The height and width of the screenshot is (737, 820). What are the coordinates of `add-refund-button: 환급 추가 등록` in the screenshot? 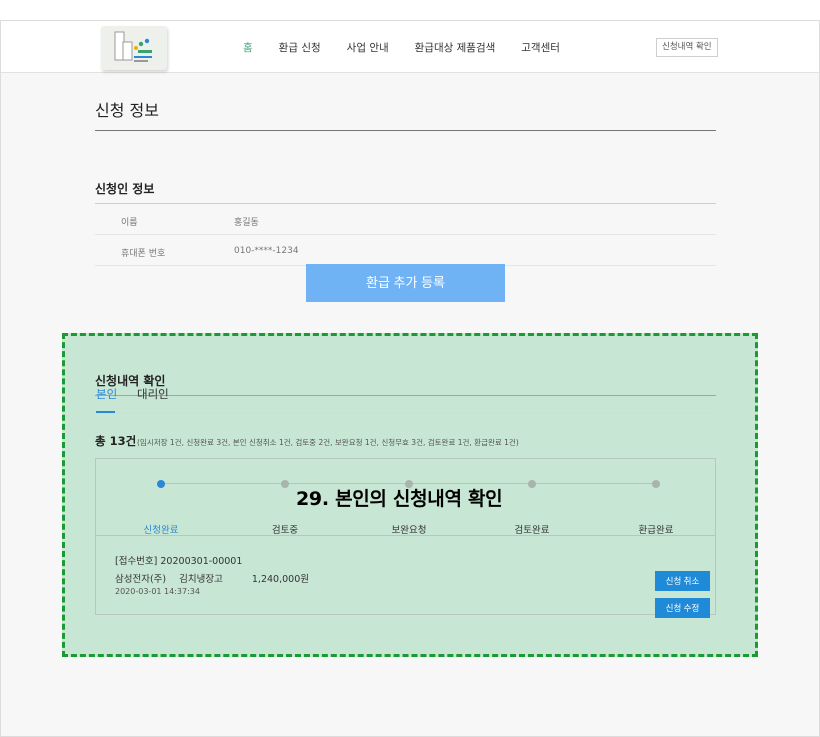 It's located at (405, 283).